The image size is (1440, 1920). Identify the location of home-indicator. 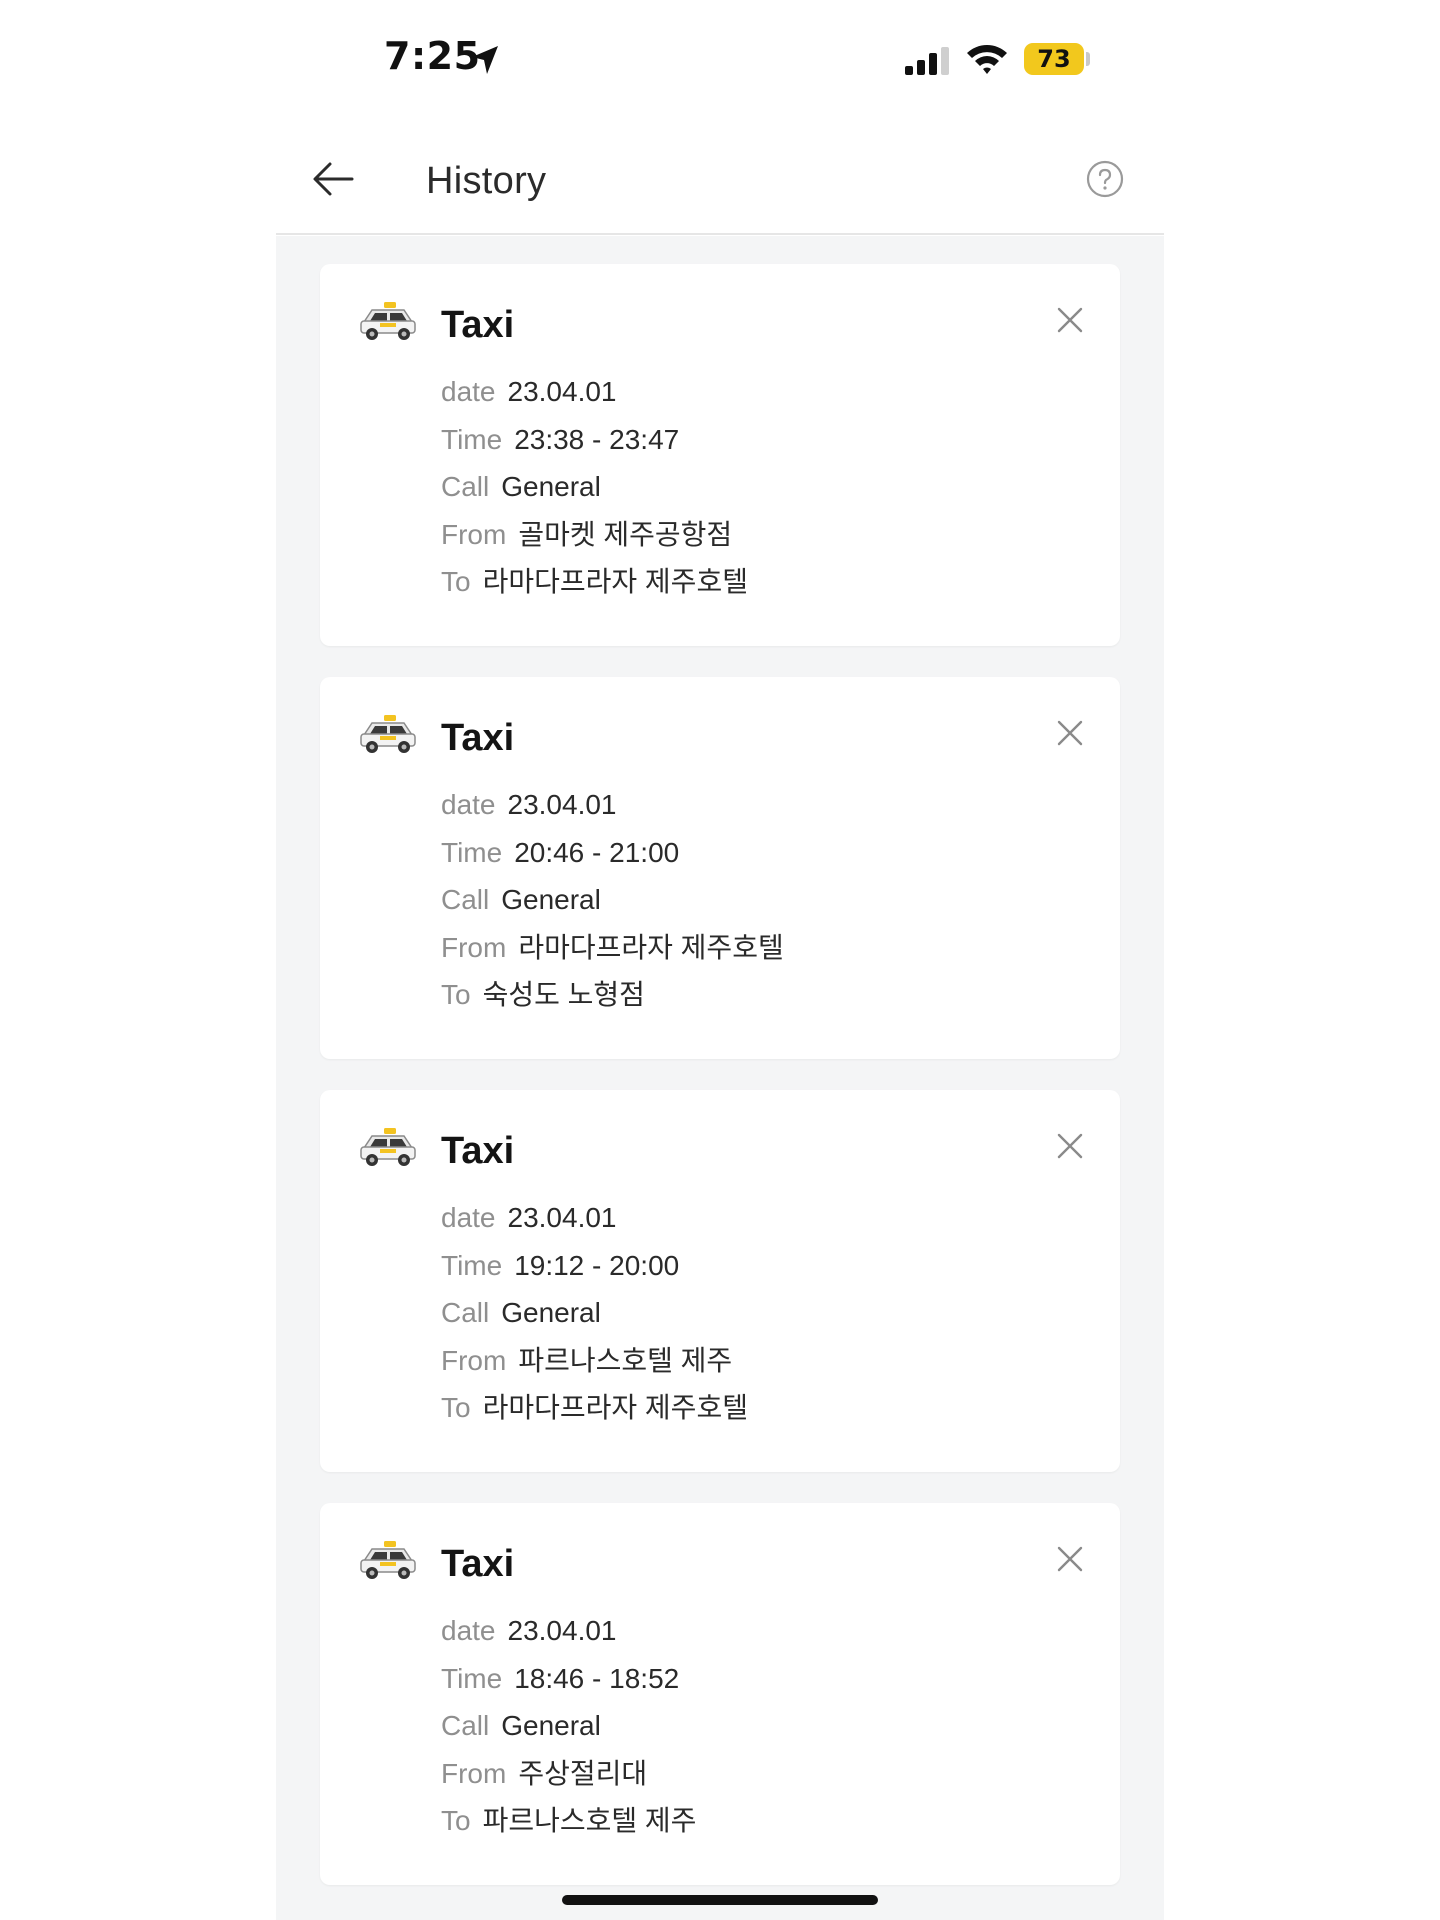
(720, 1900).